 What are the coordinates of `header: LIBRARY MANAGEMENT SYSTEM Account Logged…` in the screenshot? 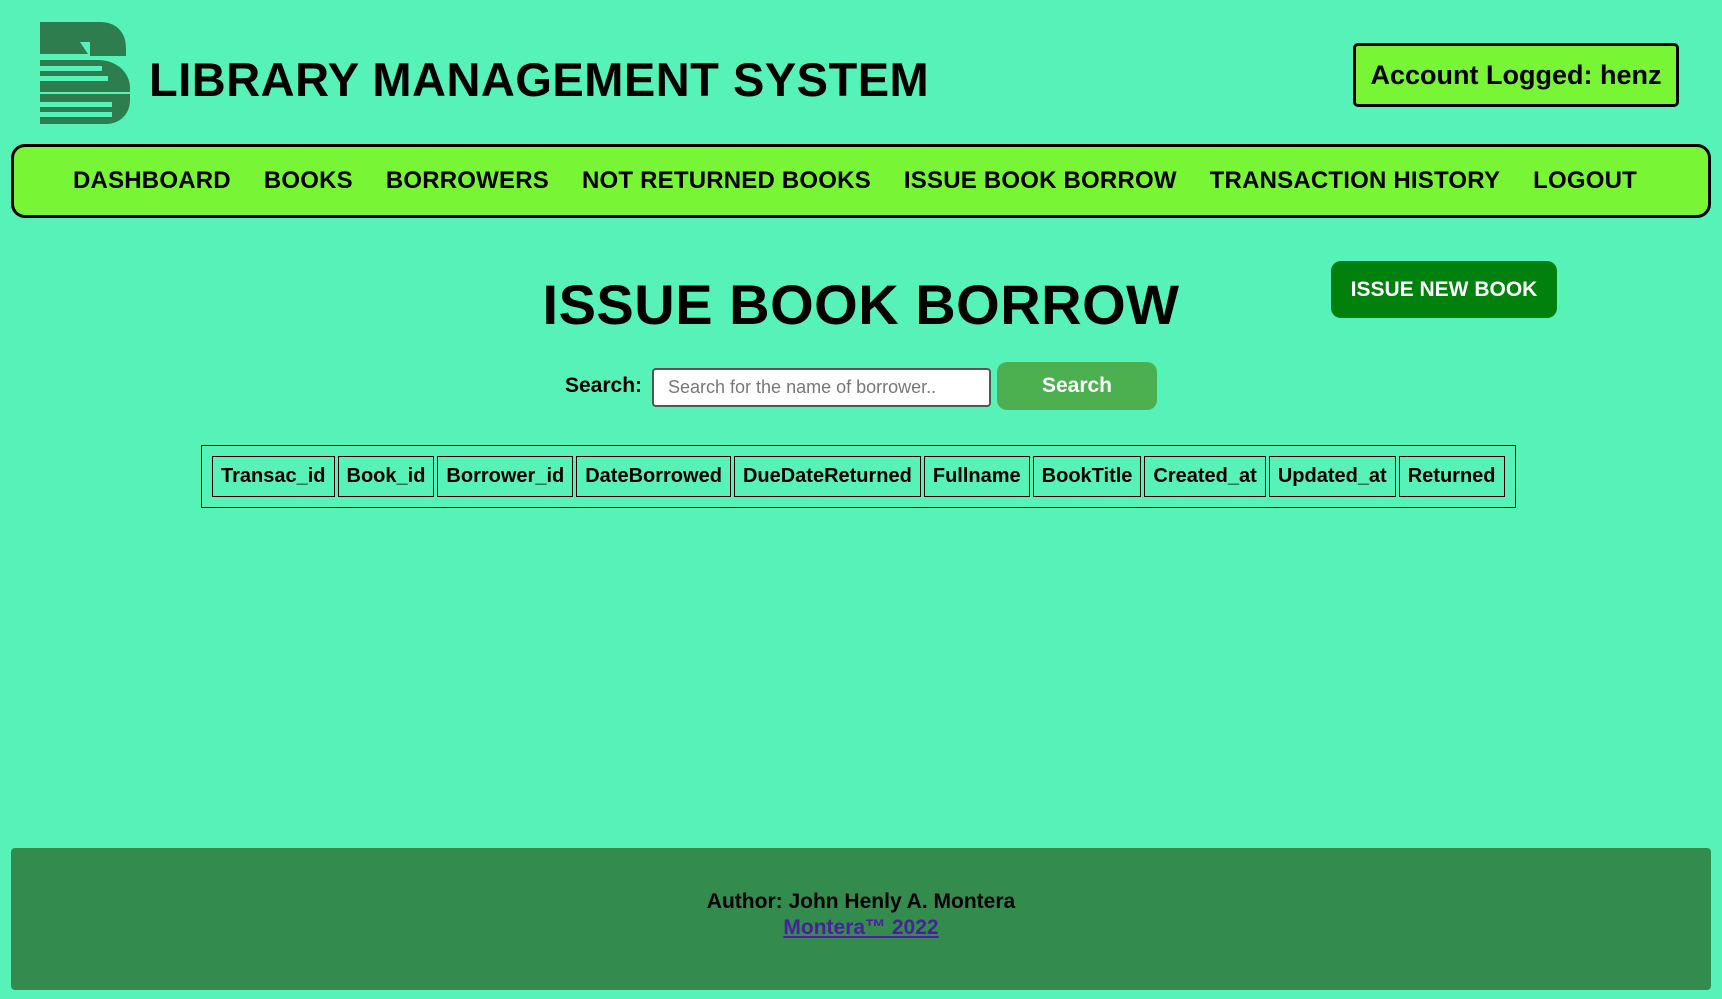 It's located at (861, 70).